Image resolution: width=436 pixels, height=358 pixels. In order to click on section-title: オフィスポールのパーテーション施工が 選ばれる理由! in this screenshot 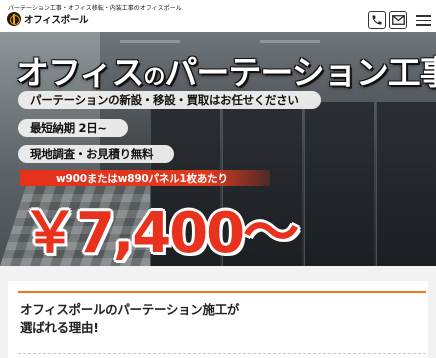, I will do `click(218, 319)`.